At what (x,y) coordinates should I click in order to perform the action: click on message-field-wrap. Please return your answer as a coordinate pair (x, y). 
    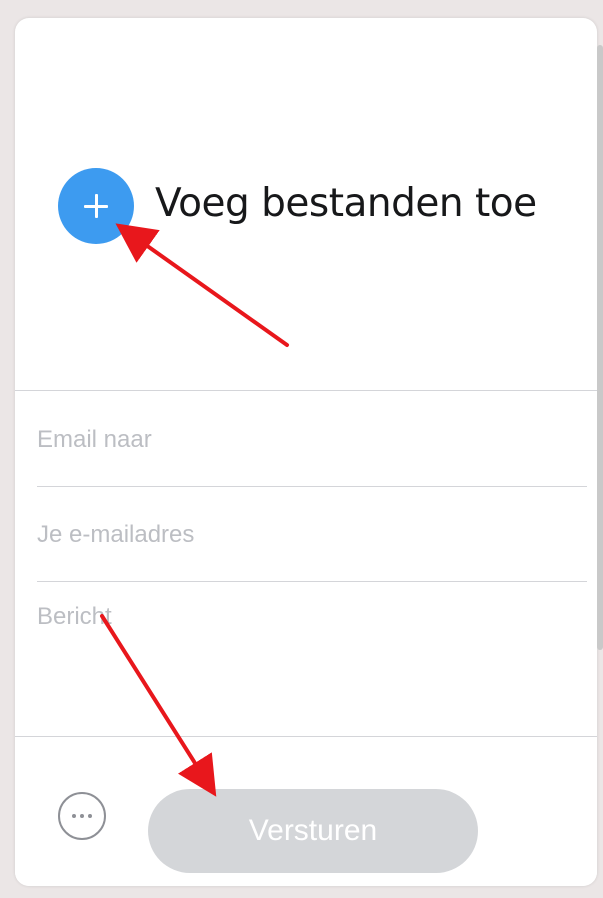
    Looking at the image, I should click on (312, 668).